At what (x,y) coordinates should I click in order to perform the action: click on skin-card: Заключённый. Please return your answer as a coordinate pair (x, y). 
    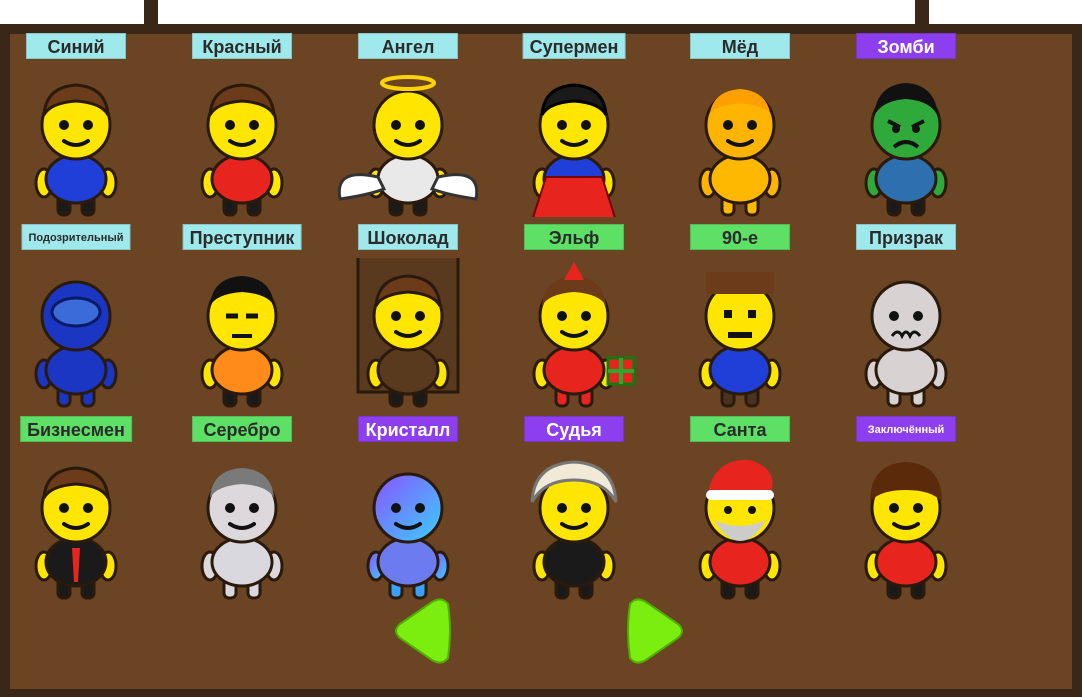
    Looking at the image, I should click on (906, 508).